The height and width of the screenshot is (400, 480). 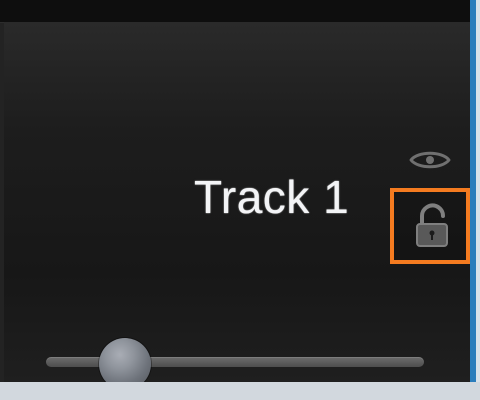 I want to click on eye-icon, so click(x=430, y=160).